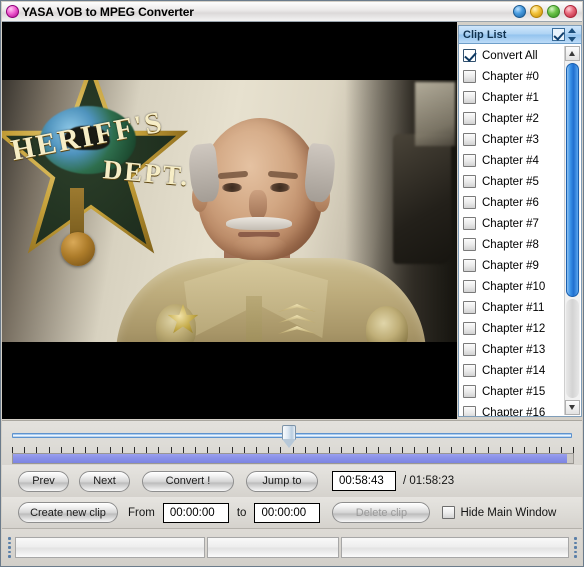  I want to click on scene-background-object, so click(422, 199).